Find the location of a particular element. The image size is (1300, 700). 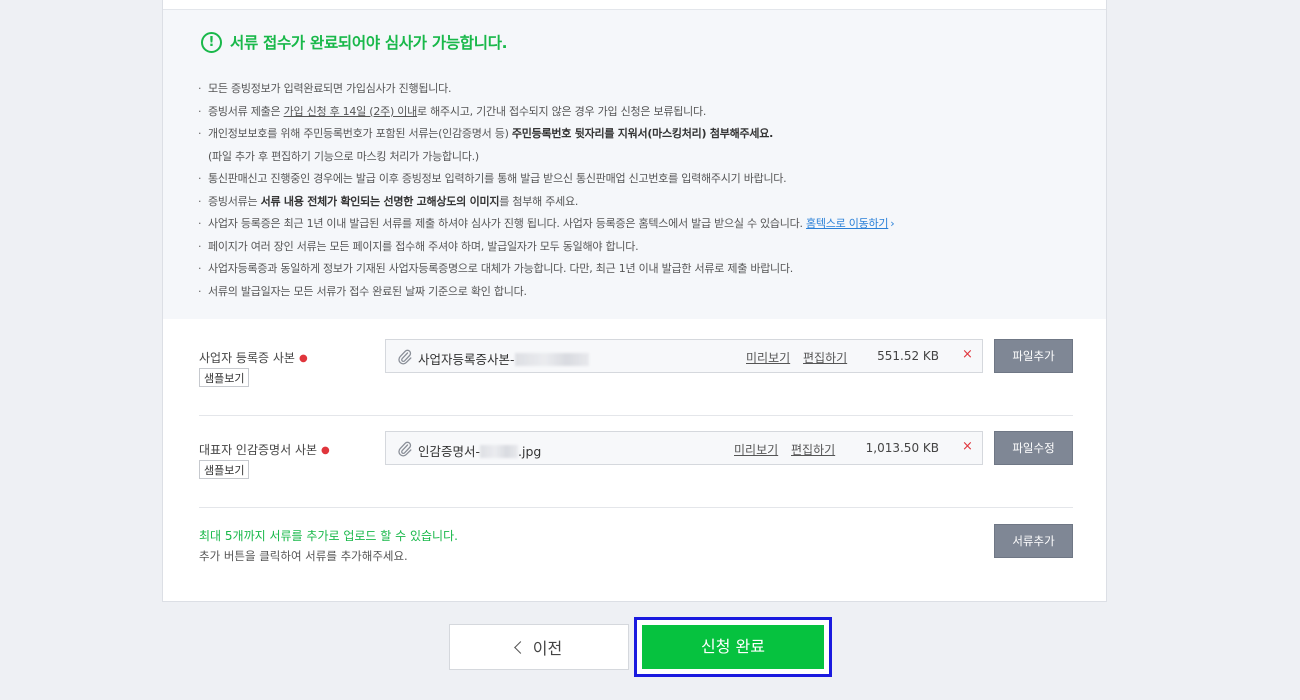

seal-certificate-label: 대표자 인감증명서 사본 ● is located at coordinates (264, 450).